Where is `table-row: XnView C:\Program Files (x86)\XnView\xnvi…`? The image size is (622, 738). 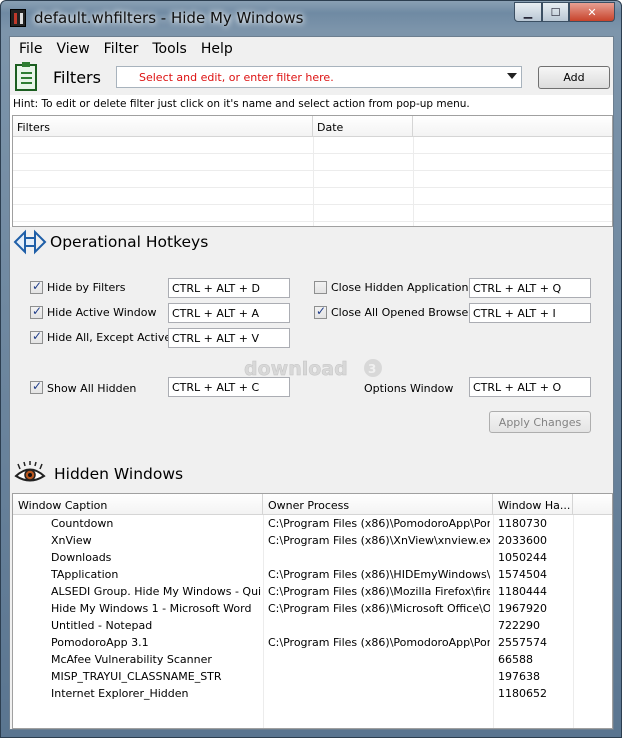
table-row: XnView C:\Program Files (x86)\XnView\xnvi… is located at coordinates (293, 540).